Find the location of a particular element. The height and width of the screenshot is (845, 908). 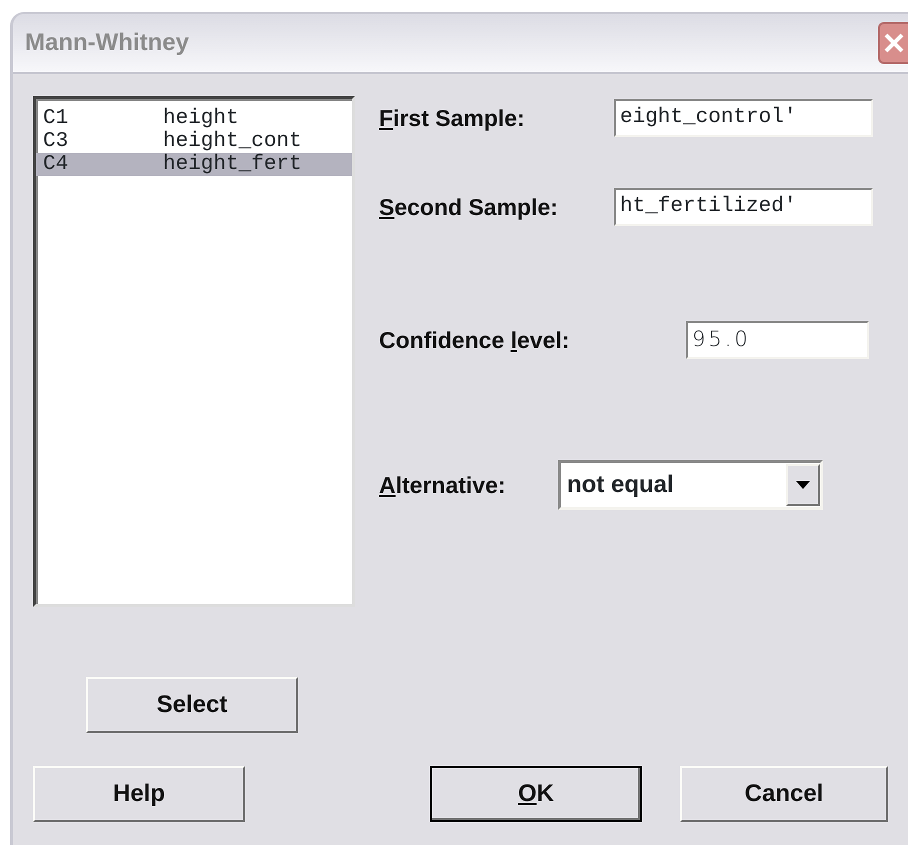

select-button: Select is located at coordinates (192, 705).